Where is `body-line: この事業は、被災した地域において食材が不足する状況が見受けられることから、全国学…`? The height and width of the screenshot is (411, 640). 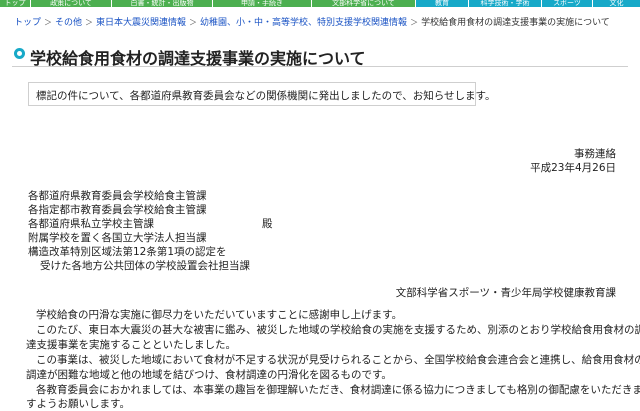
body-line: この事業は、被災した地域において食材が不足する状況が見受けられることから、全国学… is located at coordinates (338, 360).